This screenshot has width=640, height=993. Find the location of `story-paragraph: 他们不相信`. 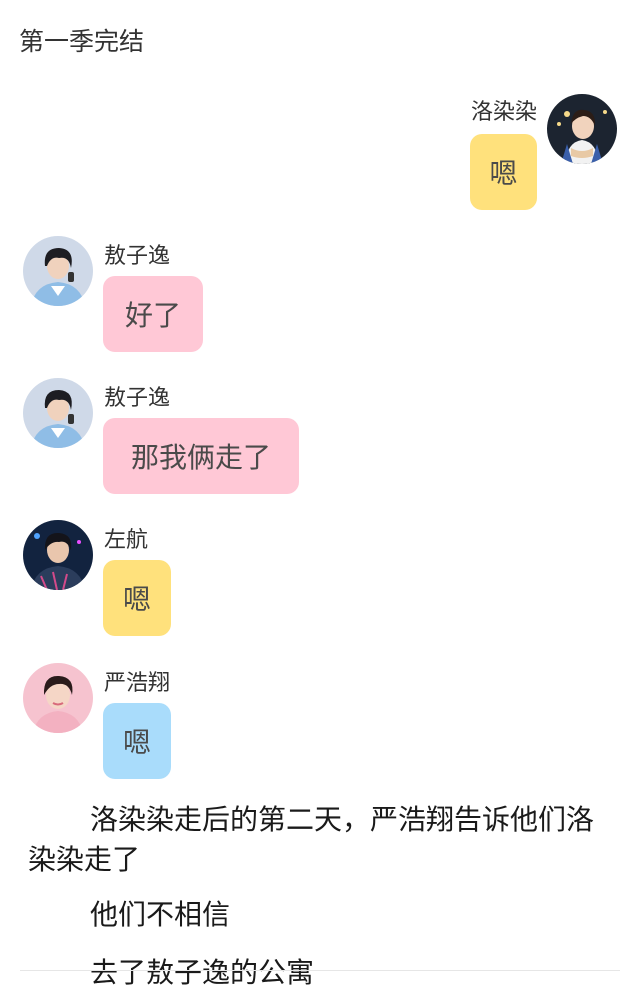

story-paragraph: 他们不相信 is located at coordinates (160, 914).